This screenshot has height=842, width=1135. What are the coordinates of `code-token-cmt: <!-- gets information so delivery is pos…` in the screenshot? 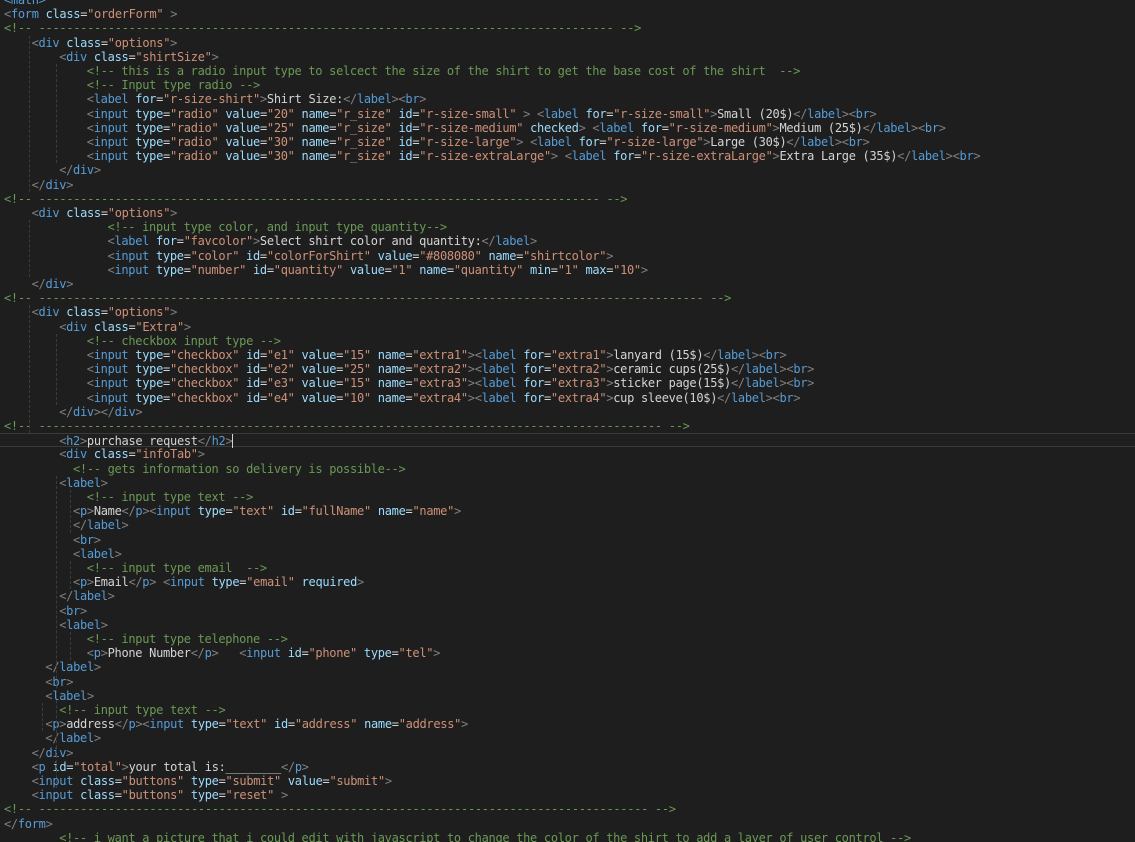 It's located at (239, 468).